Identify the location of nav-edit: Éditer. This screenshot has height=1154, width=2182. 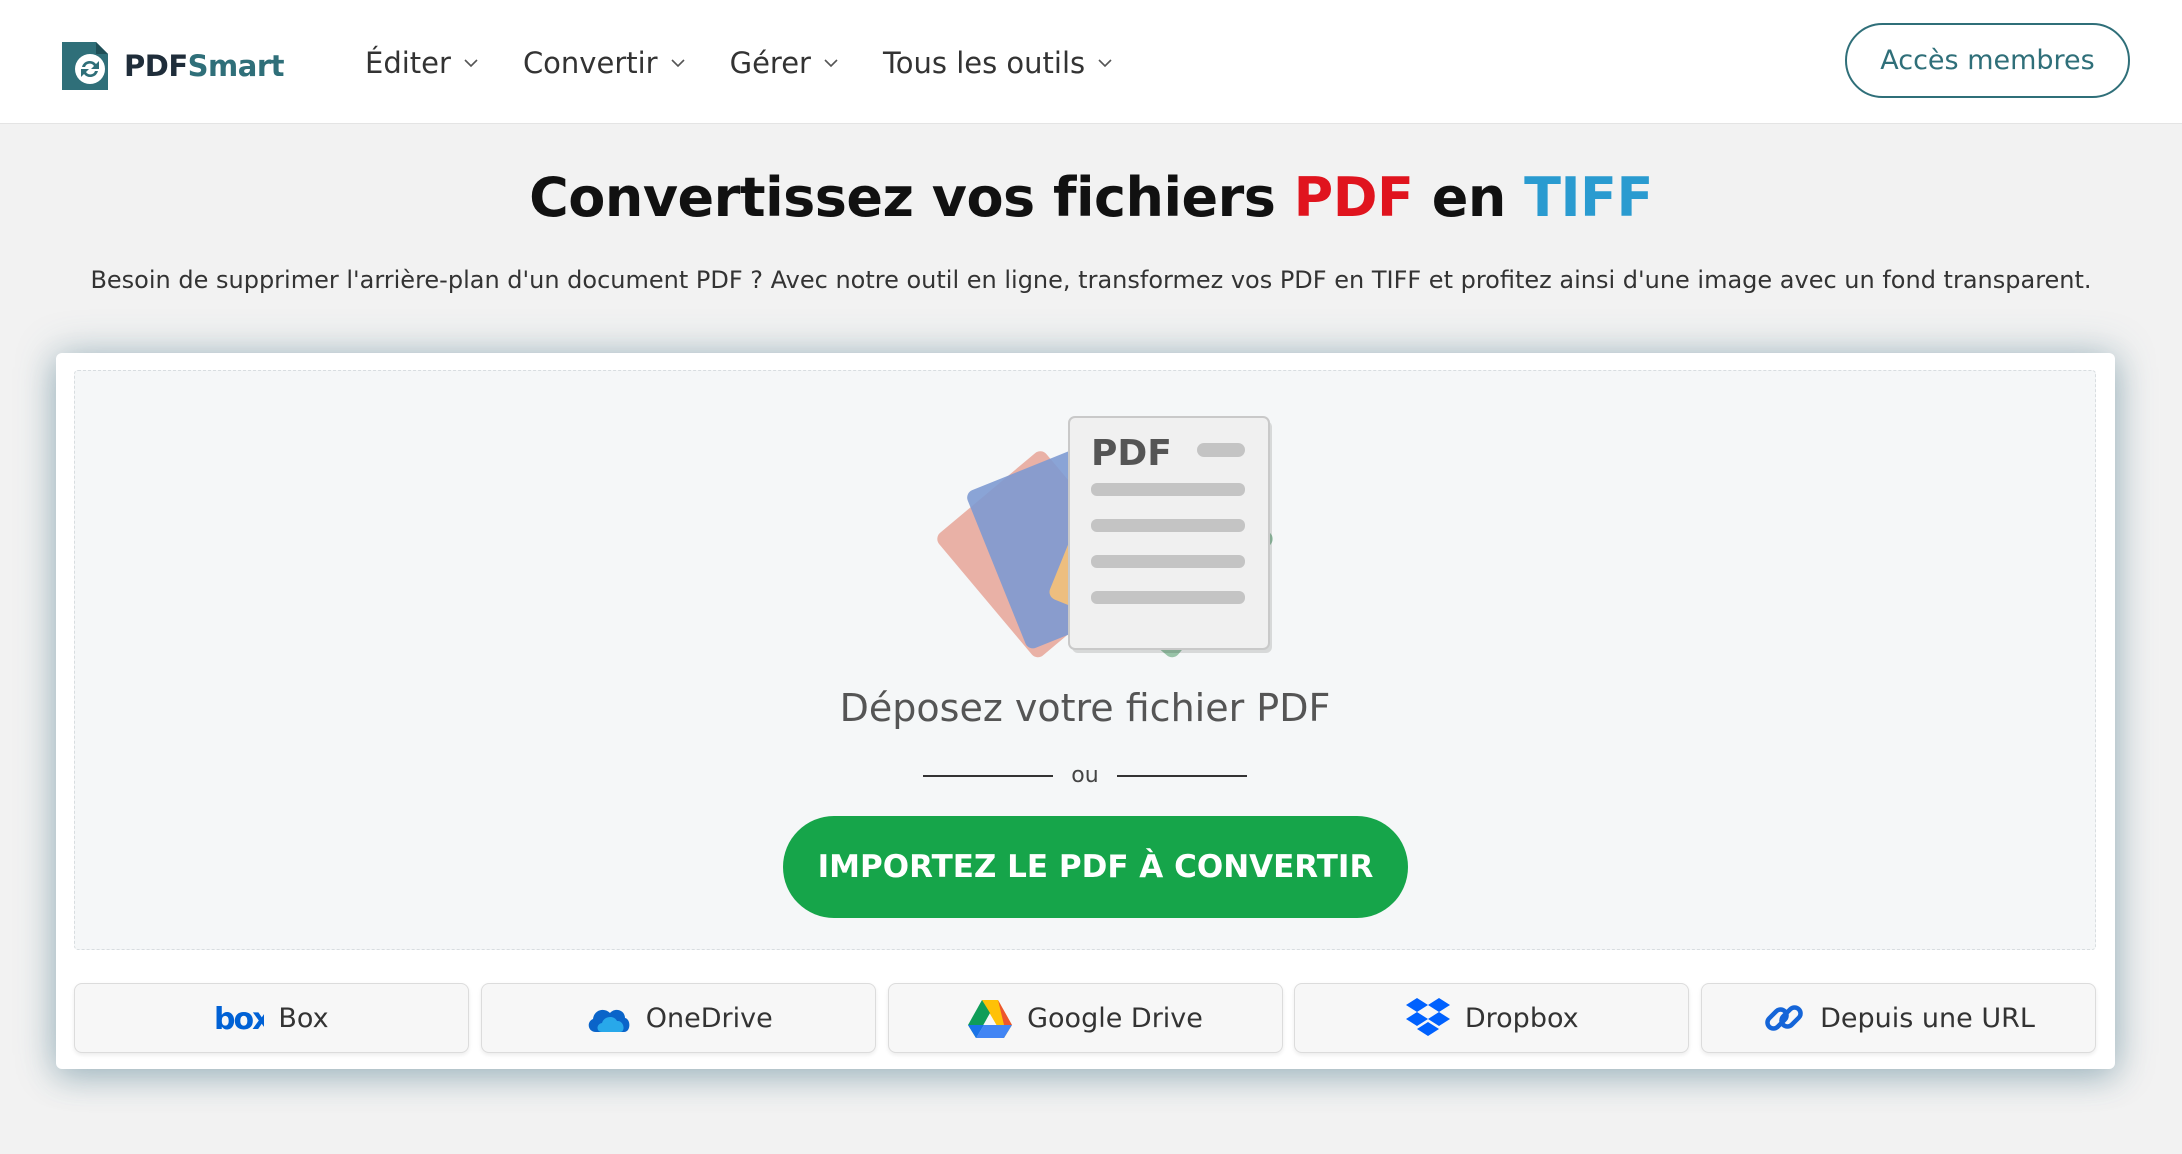
(422, 63).